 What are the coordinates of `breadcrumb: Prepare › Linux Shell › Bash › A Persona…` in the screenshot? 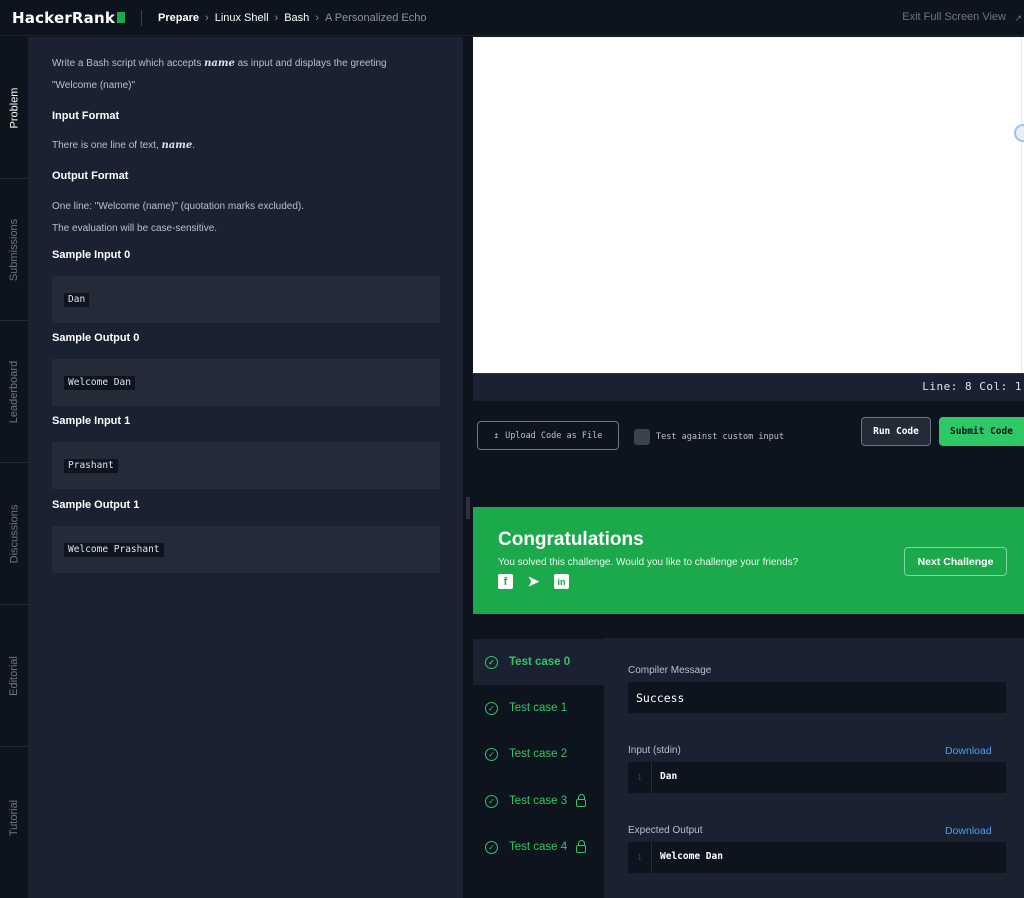 It's located at (292, 18).